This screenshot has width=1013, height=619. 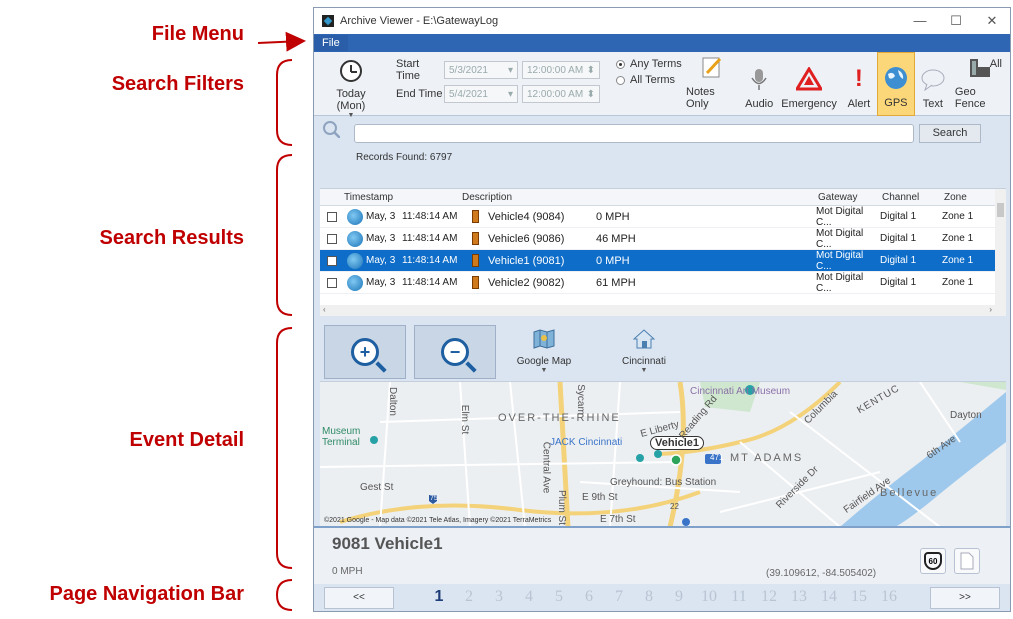 What do you see at coordinates (933, 79) in the screenshot?
I see `speech-bubble-icon` at bounding box center [933, 79].